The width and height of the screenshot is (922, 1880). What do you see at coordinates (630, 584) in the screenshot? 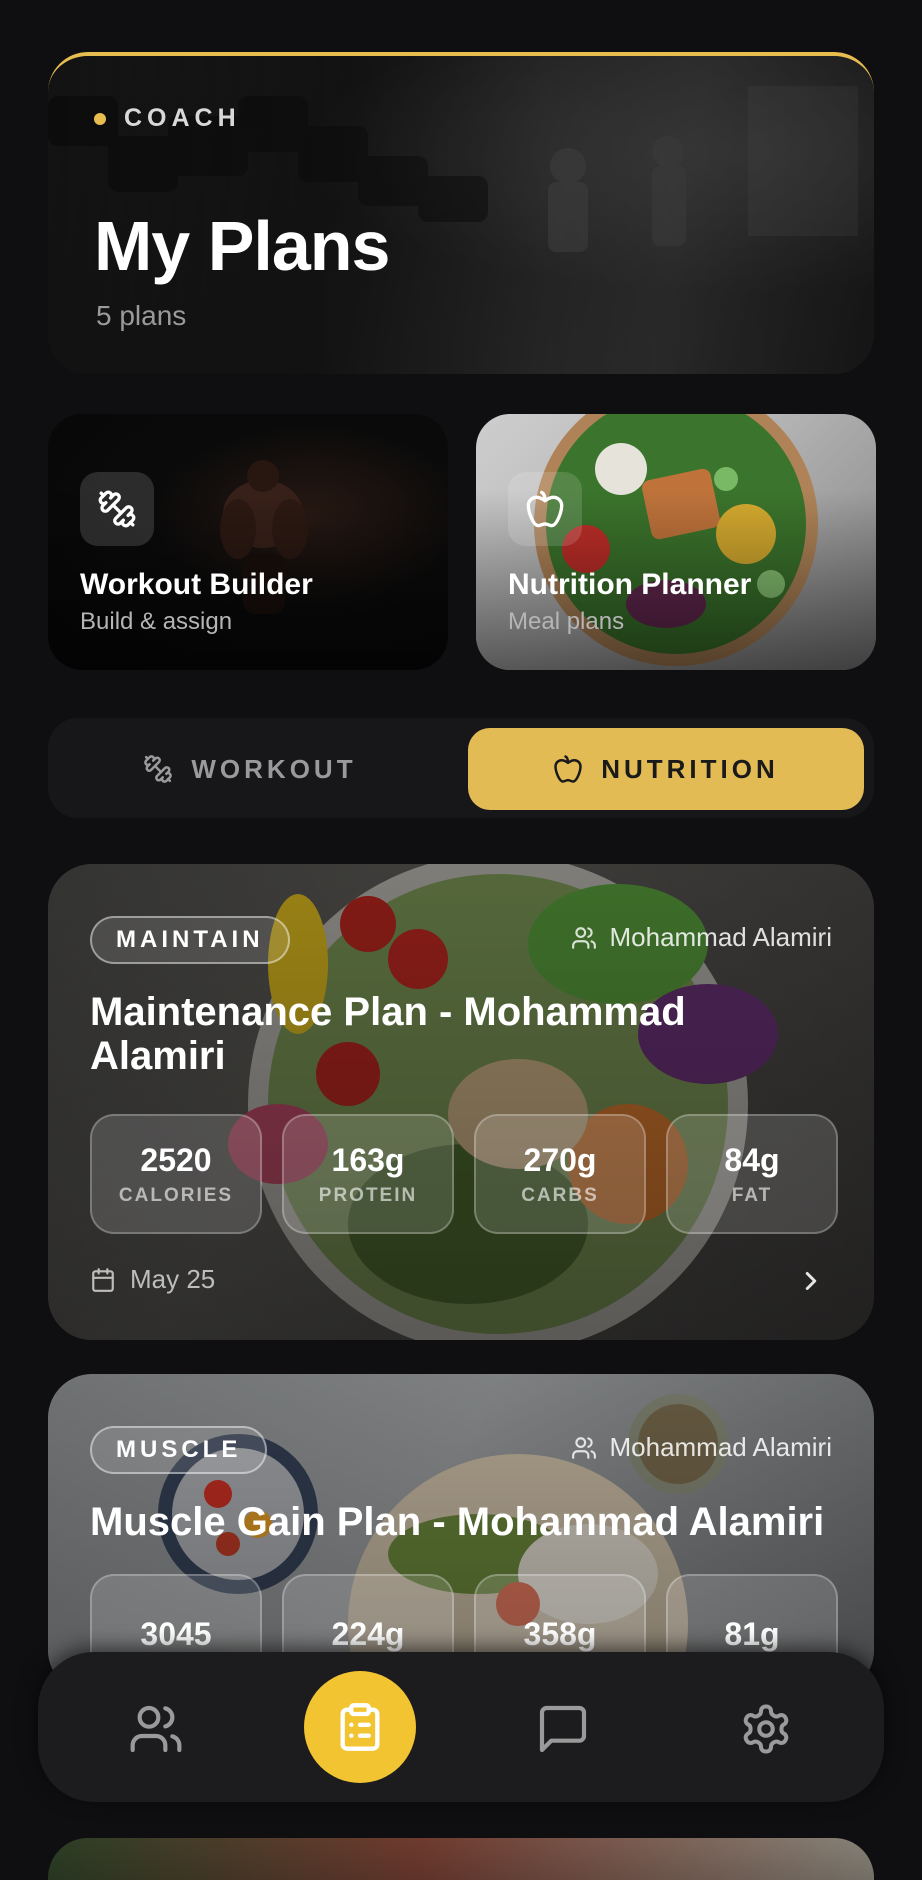
I see `nutrition-planner-title: Nutrition Planner` at bounding box center [630, 584].